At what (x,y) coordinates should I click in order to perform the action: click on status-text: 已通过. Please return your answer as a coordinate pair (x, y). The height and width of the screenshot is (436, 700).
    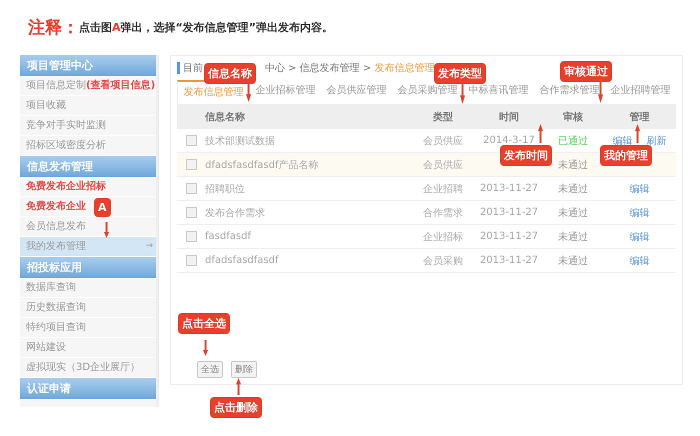
    Looking at the image, I should click on (573, 141).